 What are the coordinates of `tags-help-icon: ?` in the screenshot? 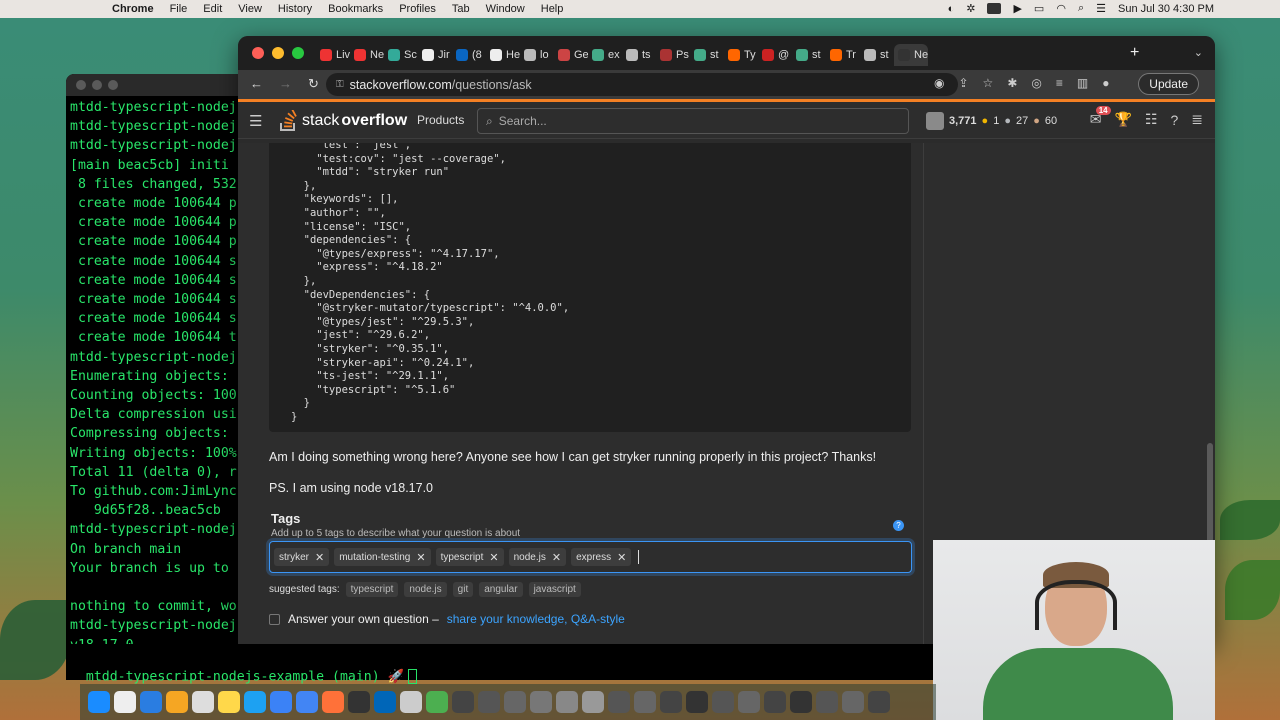 It's located at (898, 525).